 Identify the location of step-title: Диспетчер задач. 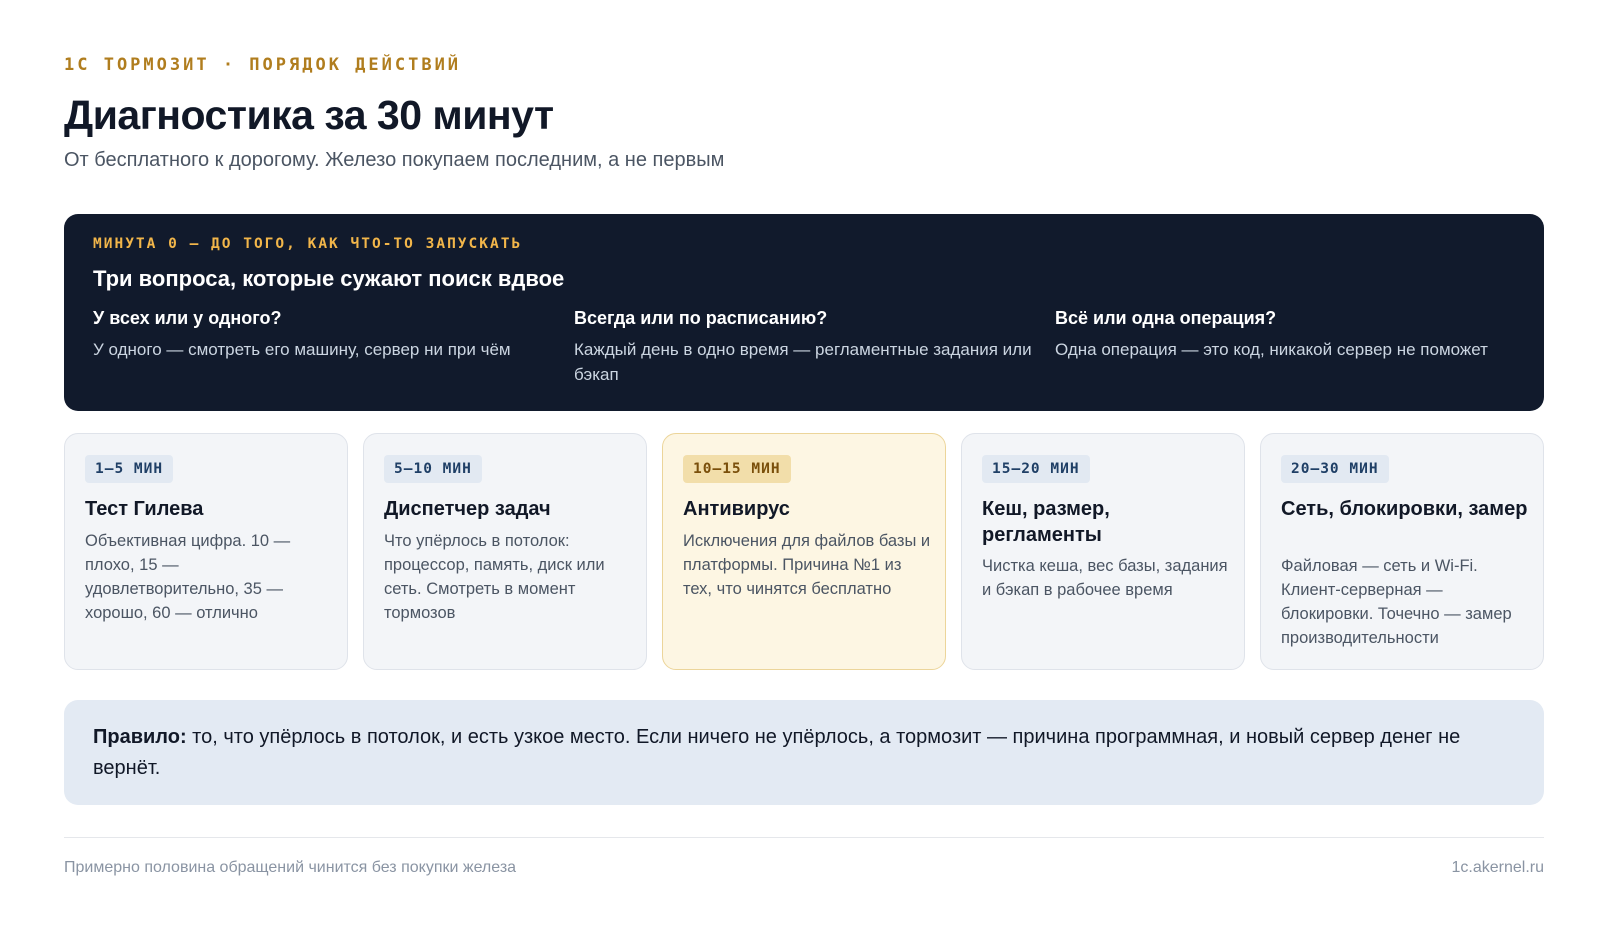
(467, 509).